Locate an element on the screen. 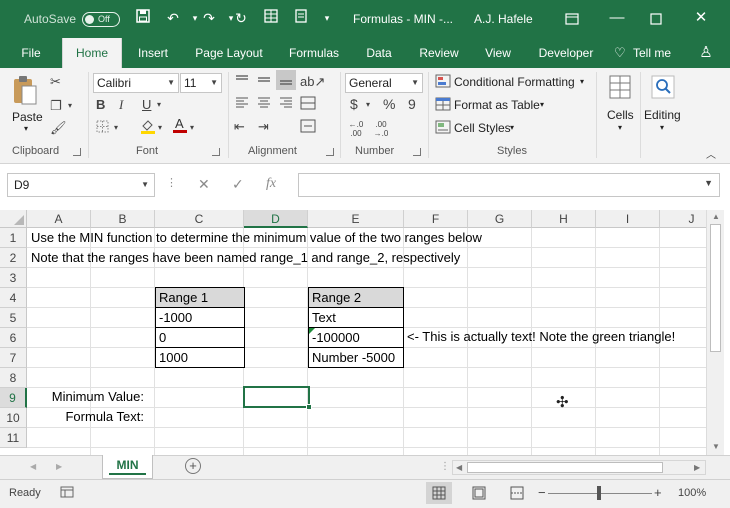 Image resolution: width=730 pixels, height=508 pixels. orientation-icon: ab↗ is located at coordinates (312, 82).